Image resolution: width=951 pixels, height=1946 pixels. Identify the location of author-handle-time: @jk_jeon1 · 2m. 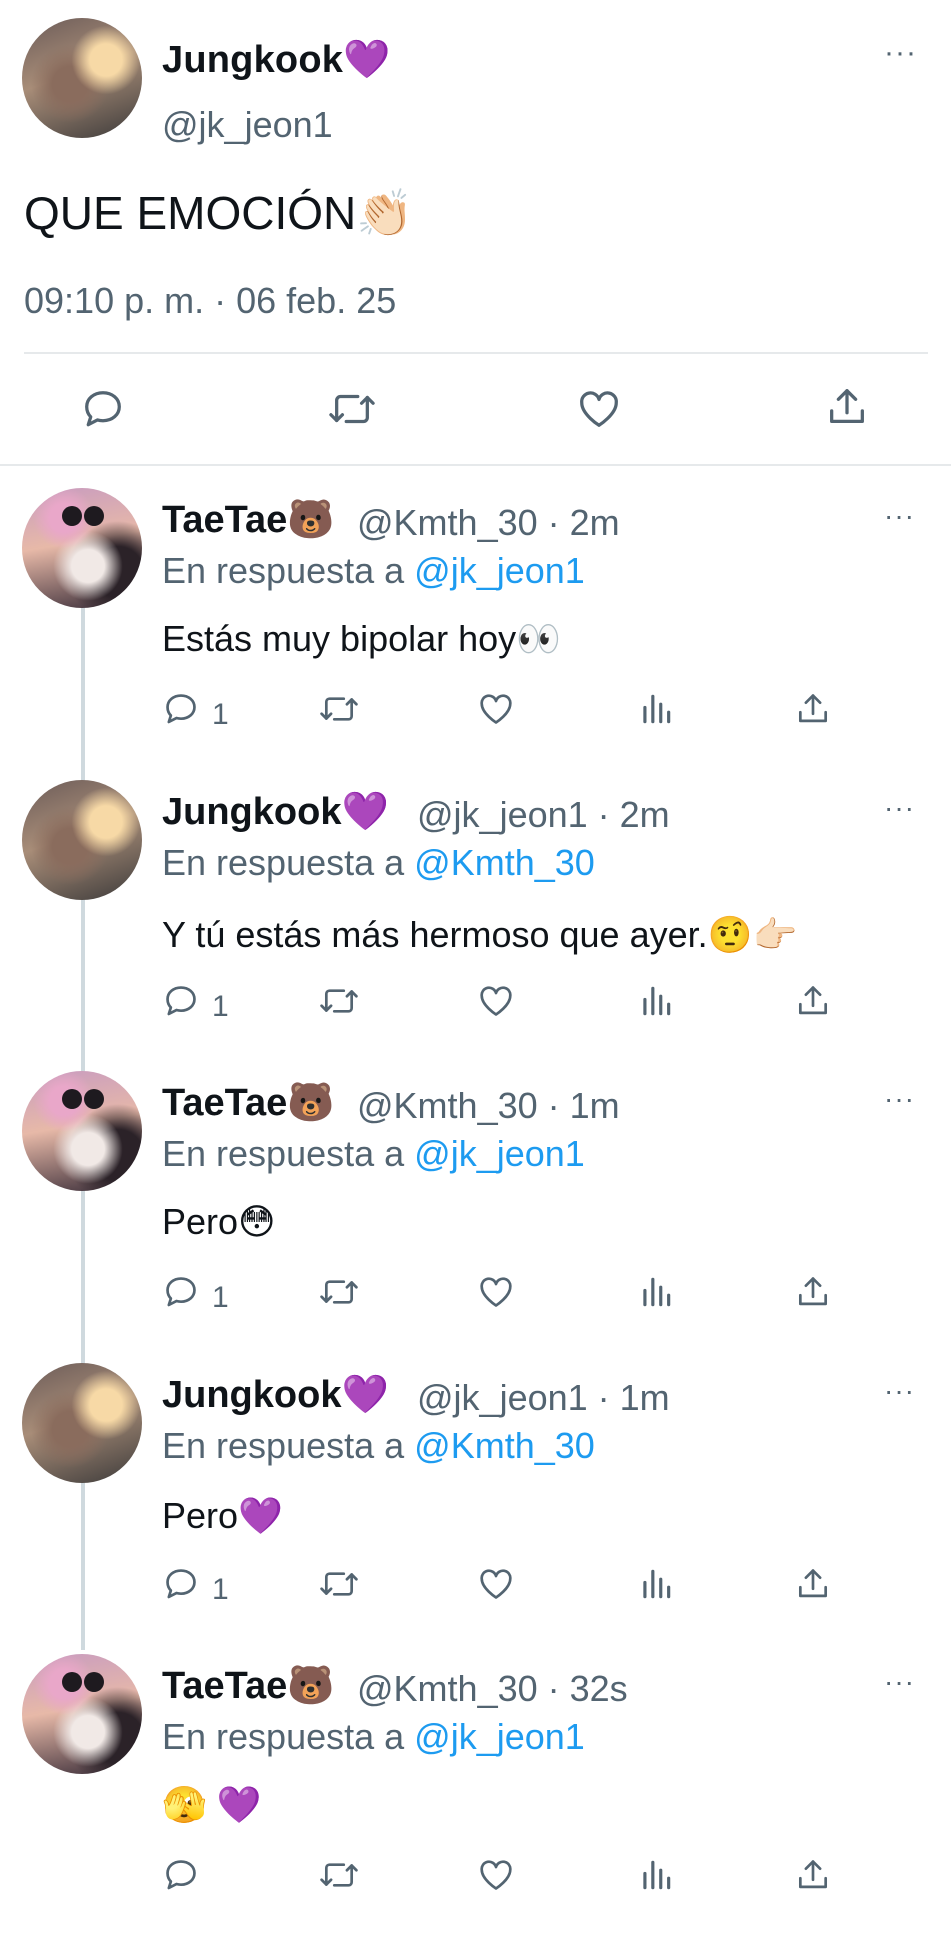
(543, 815).